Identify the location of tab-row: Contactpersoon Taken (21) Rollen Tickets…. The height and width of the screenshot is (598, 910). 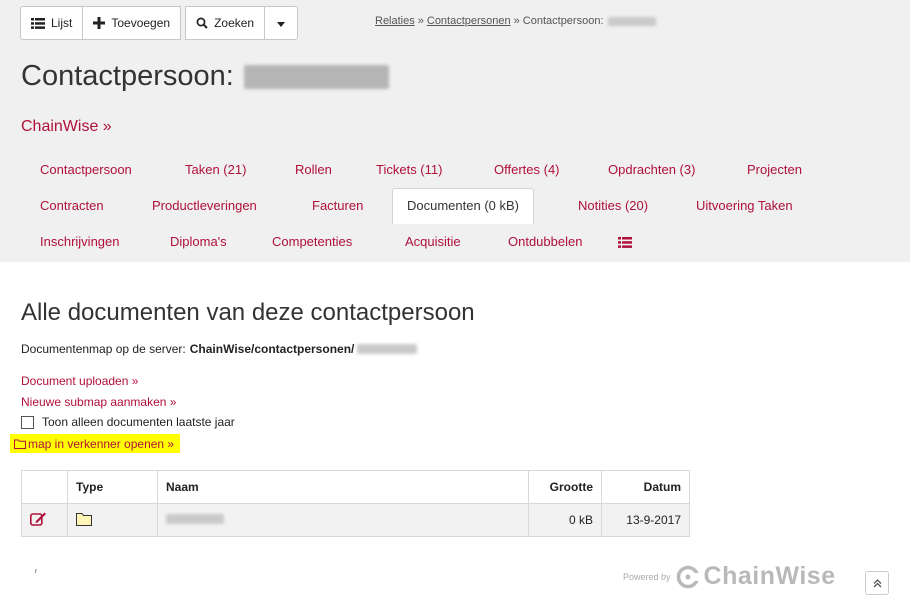
(432, 170).